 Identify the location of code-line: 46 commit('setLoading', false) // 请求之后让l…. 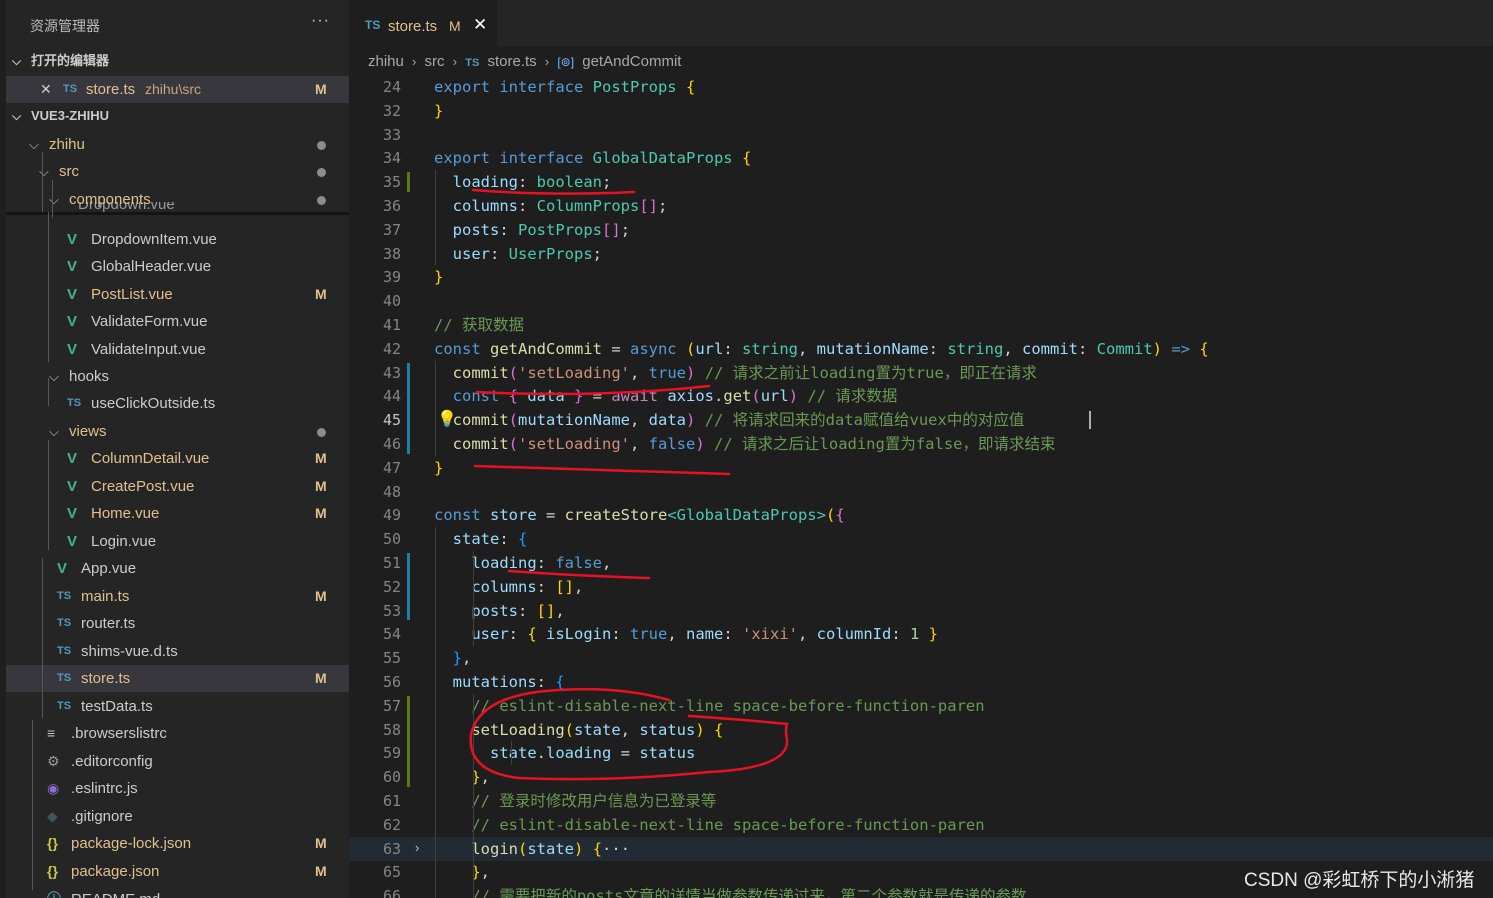
(921, 444).